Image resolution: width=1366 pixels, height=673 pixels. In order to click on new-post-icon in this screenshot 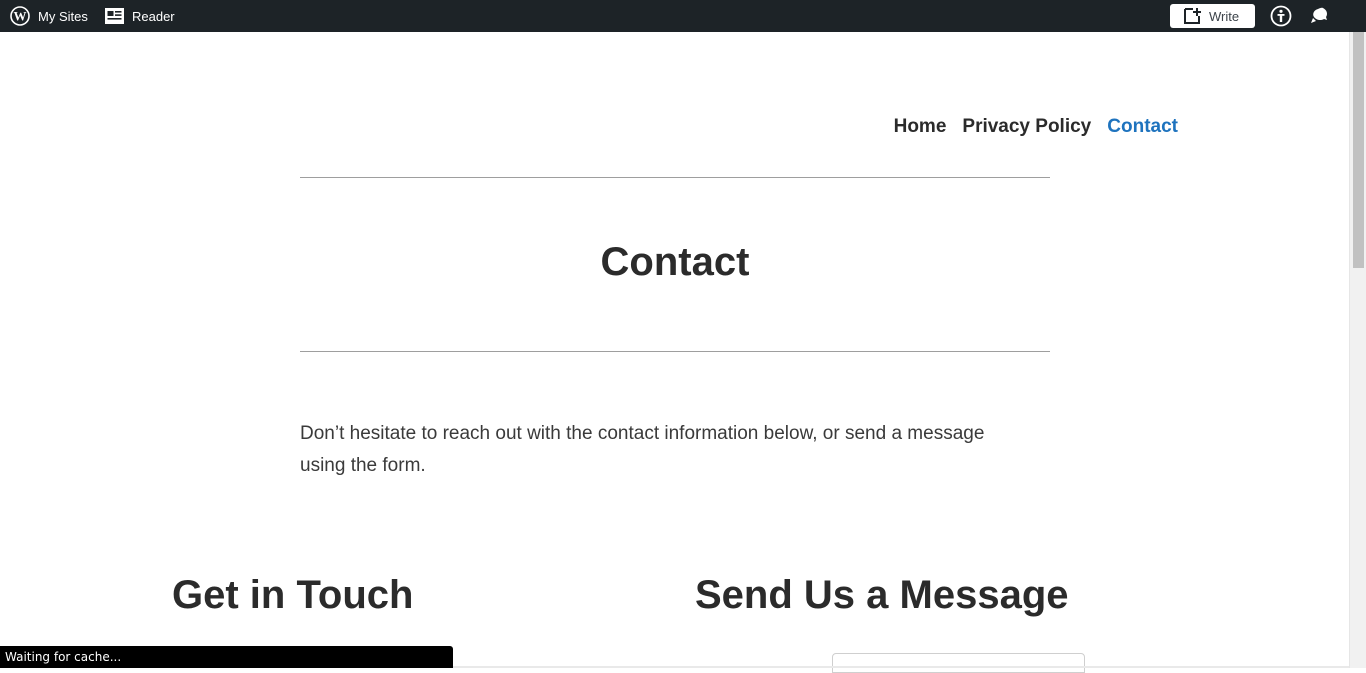, I will do `click(1193, 16)`.